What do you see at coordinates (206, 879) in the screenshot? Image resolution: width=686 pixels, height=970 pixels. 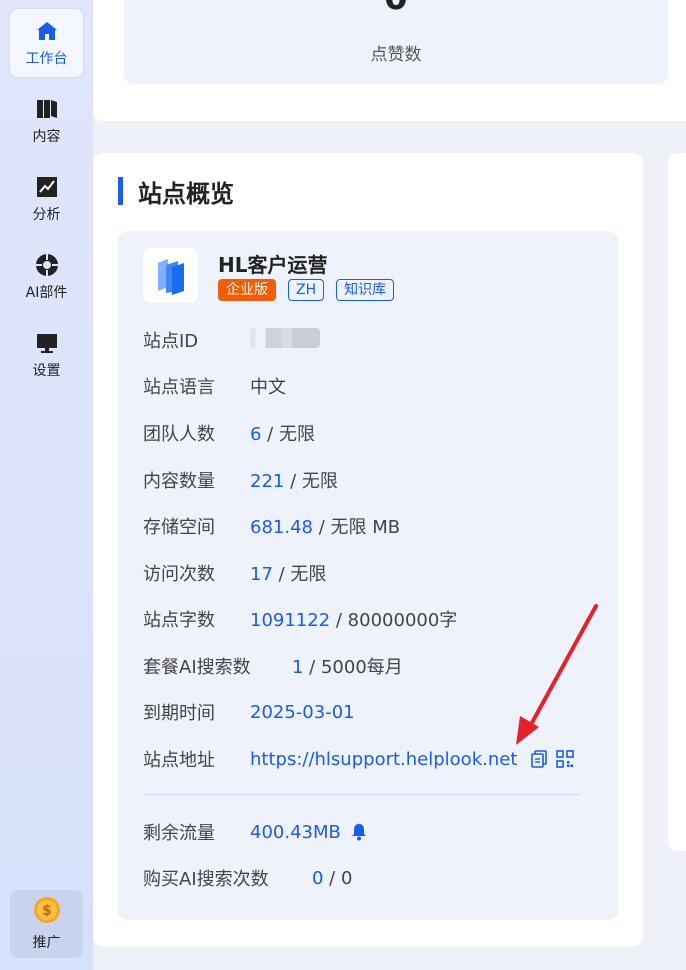 I see `row-label: 购买AI搜索次数` at bounding box center [206, 879].